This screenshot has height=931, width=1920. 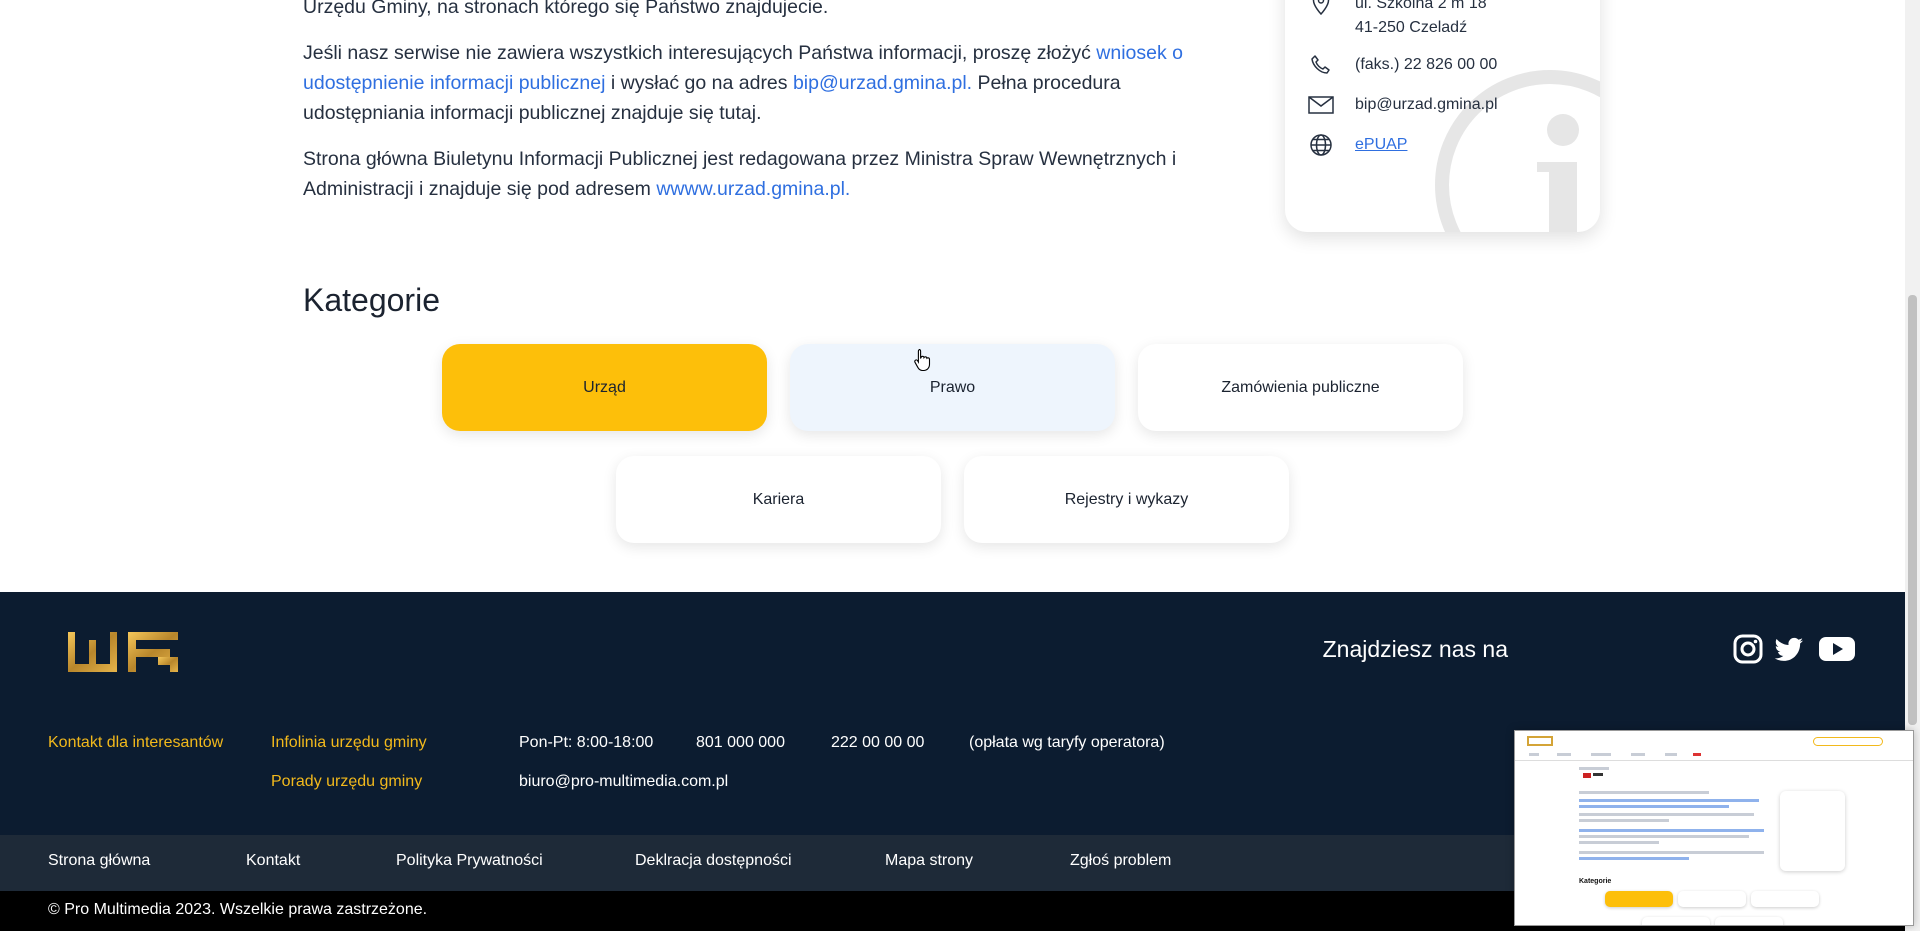 What do you see at coordinates (778, 499) in the screenshot?
I see `category-kariera: Kariera` at bounding box center [778, 499].